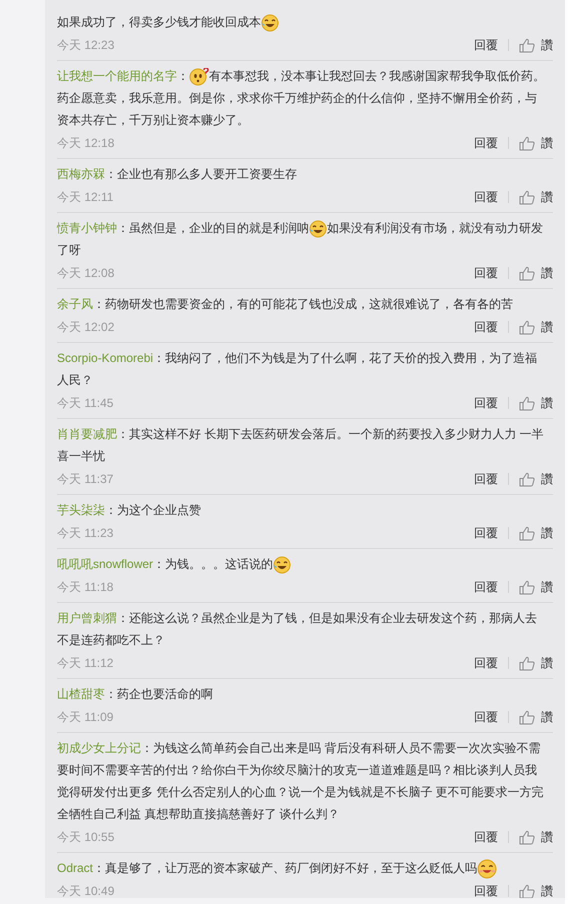  I want to click on comment-time: 今天 11:45, so click(85, 403).